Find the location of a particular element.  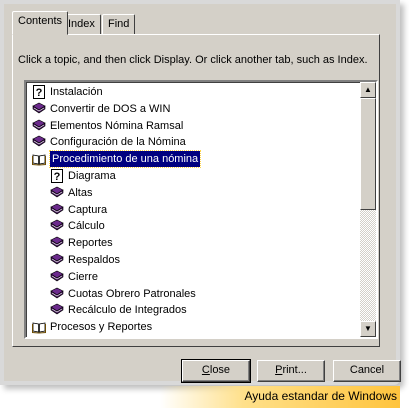

tree-item-label: Procedimiento de una nómina is located at coordinates (125, 159).